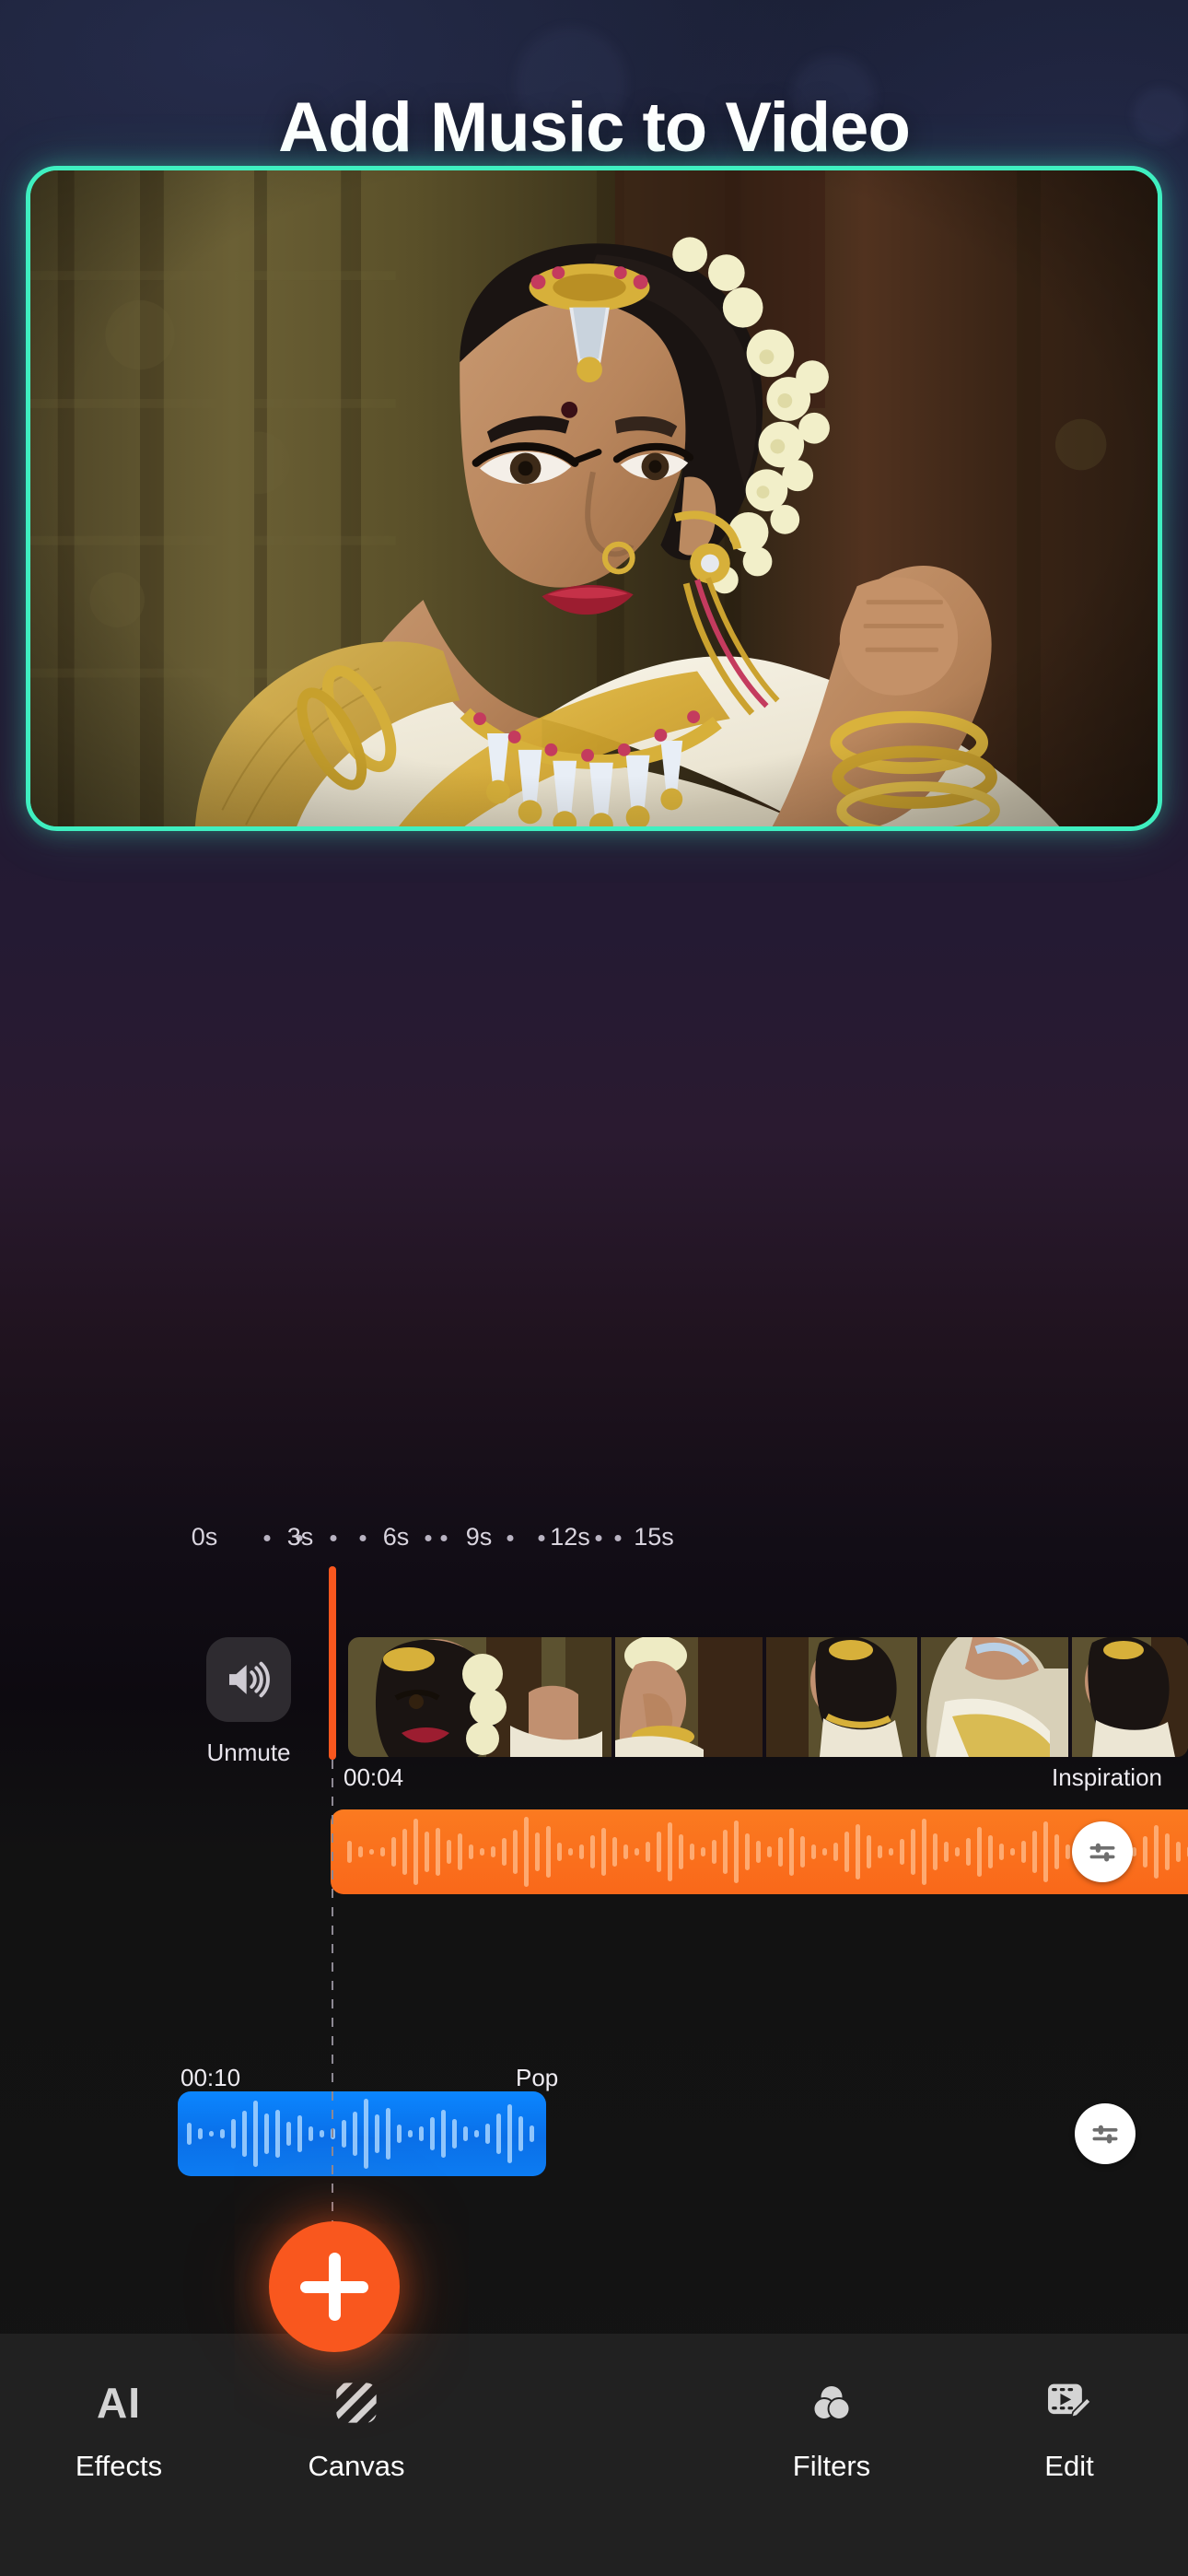 Image resolution: width=1188 pixels, height=2576 pixels. I want to click on diagonal-stripes-icon, so click(356, 2403).